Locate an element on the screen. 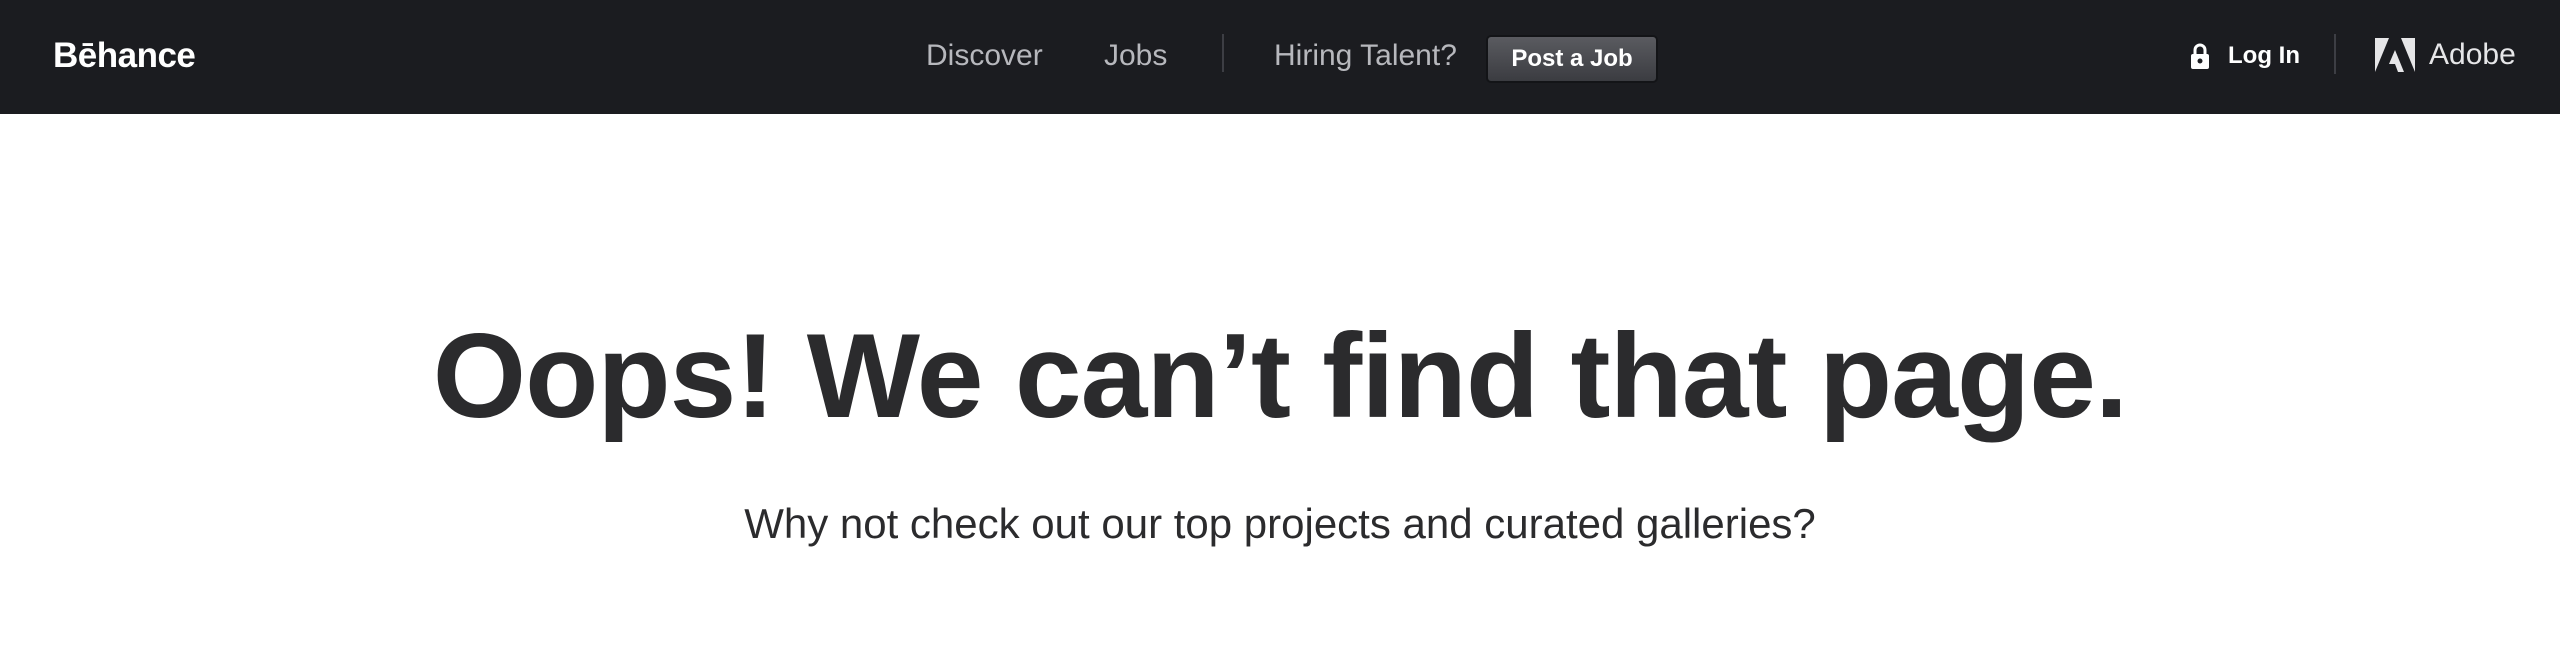  adobe-logo-icon is located at coordinates (2395, 55).